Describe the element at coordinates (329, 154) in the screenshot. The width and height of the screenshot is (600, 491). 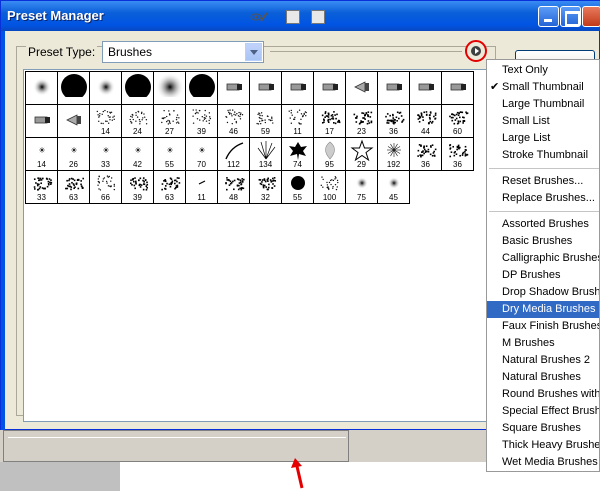
I see `brush-preset-cell: 95` at that location.